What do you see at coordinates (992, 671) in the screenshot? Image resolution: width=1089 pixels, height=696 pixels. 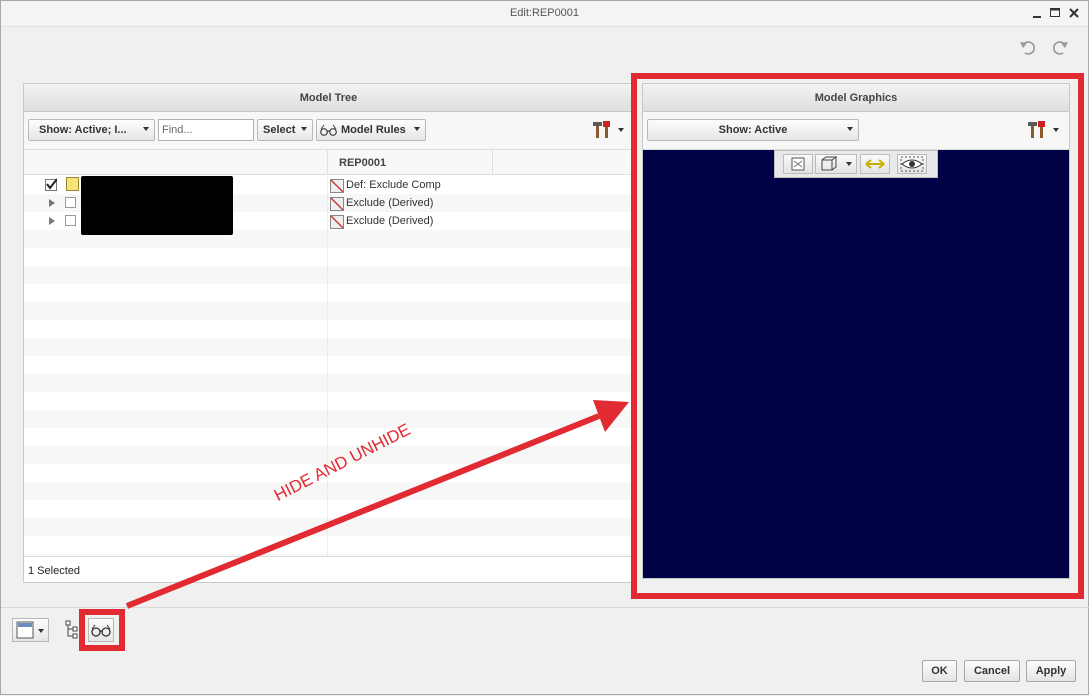 I see `cancel-button: Cancel` at bounding box center [992, 671].